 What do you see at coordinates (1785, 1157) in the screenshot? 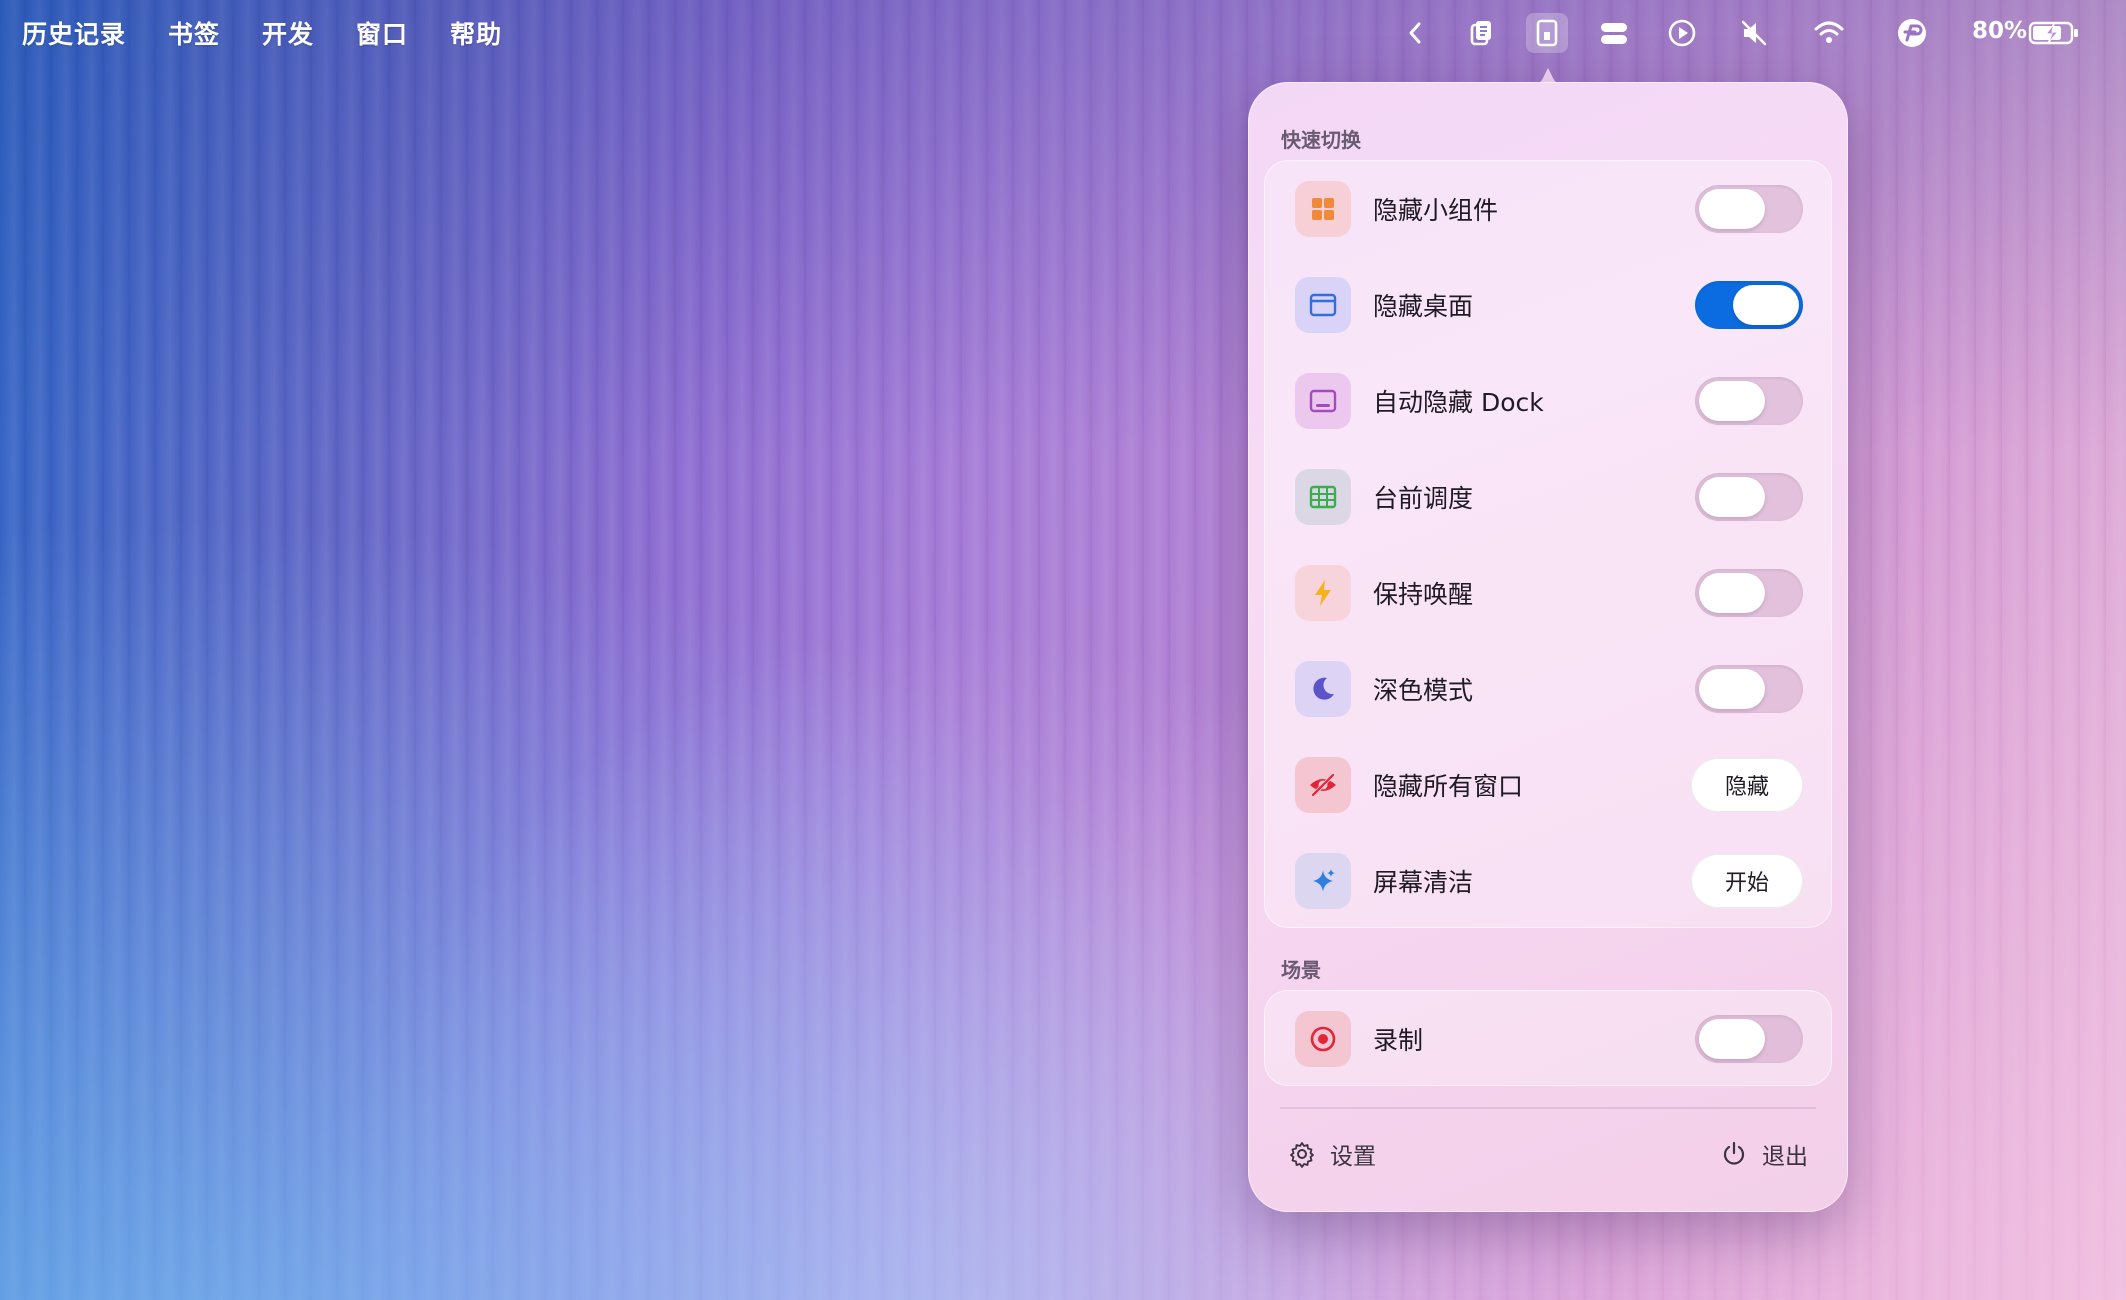
I see `quit-label: 退出` at bounding box center [1785, 1157].